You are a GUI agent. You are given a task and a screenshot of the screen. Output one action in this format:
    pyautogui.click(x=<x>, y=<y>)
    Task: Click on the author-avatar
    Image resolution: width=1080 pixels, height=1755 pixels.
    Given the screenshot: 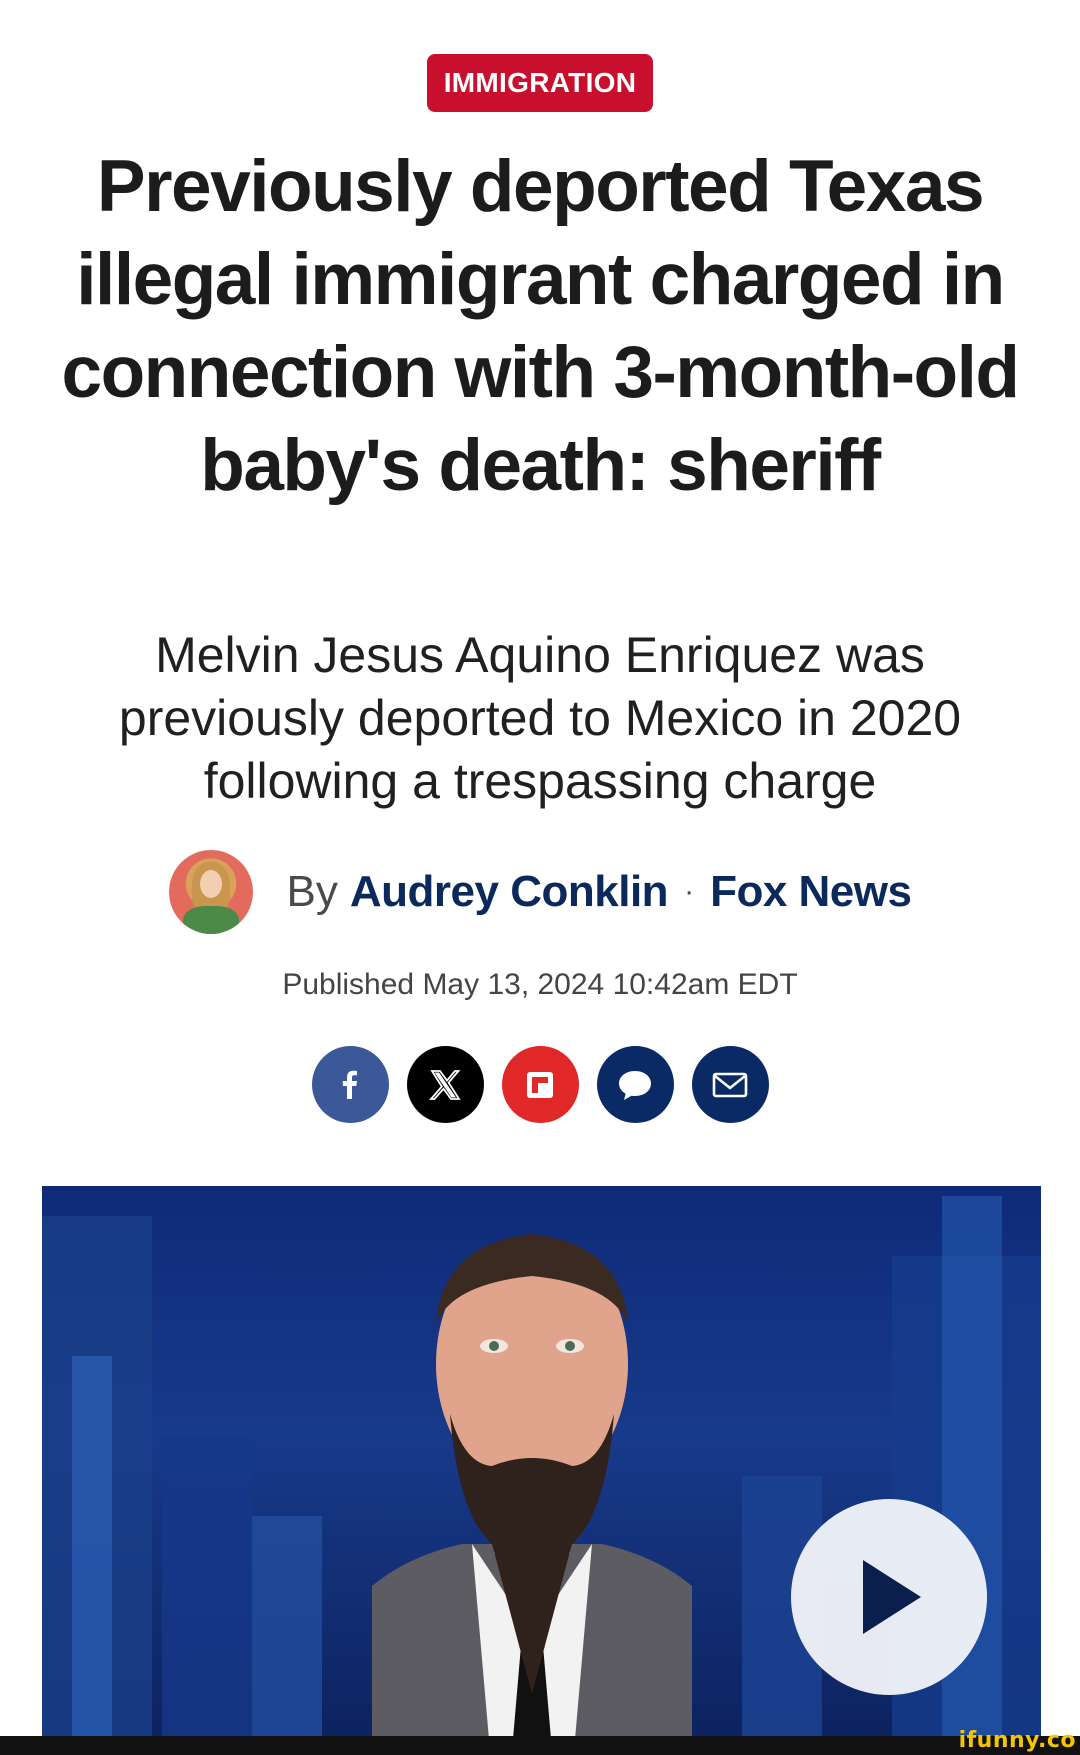 What is the action you would take?
    pyautogui.click(x=210, y=892)
    